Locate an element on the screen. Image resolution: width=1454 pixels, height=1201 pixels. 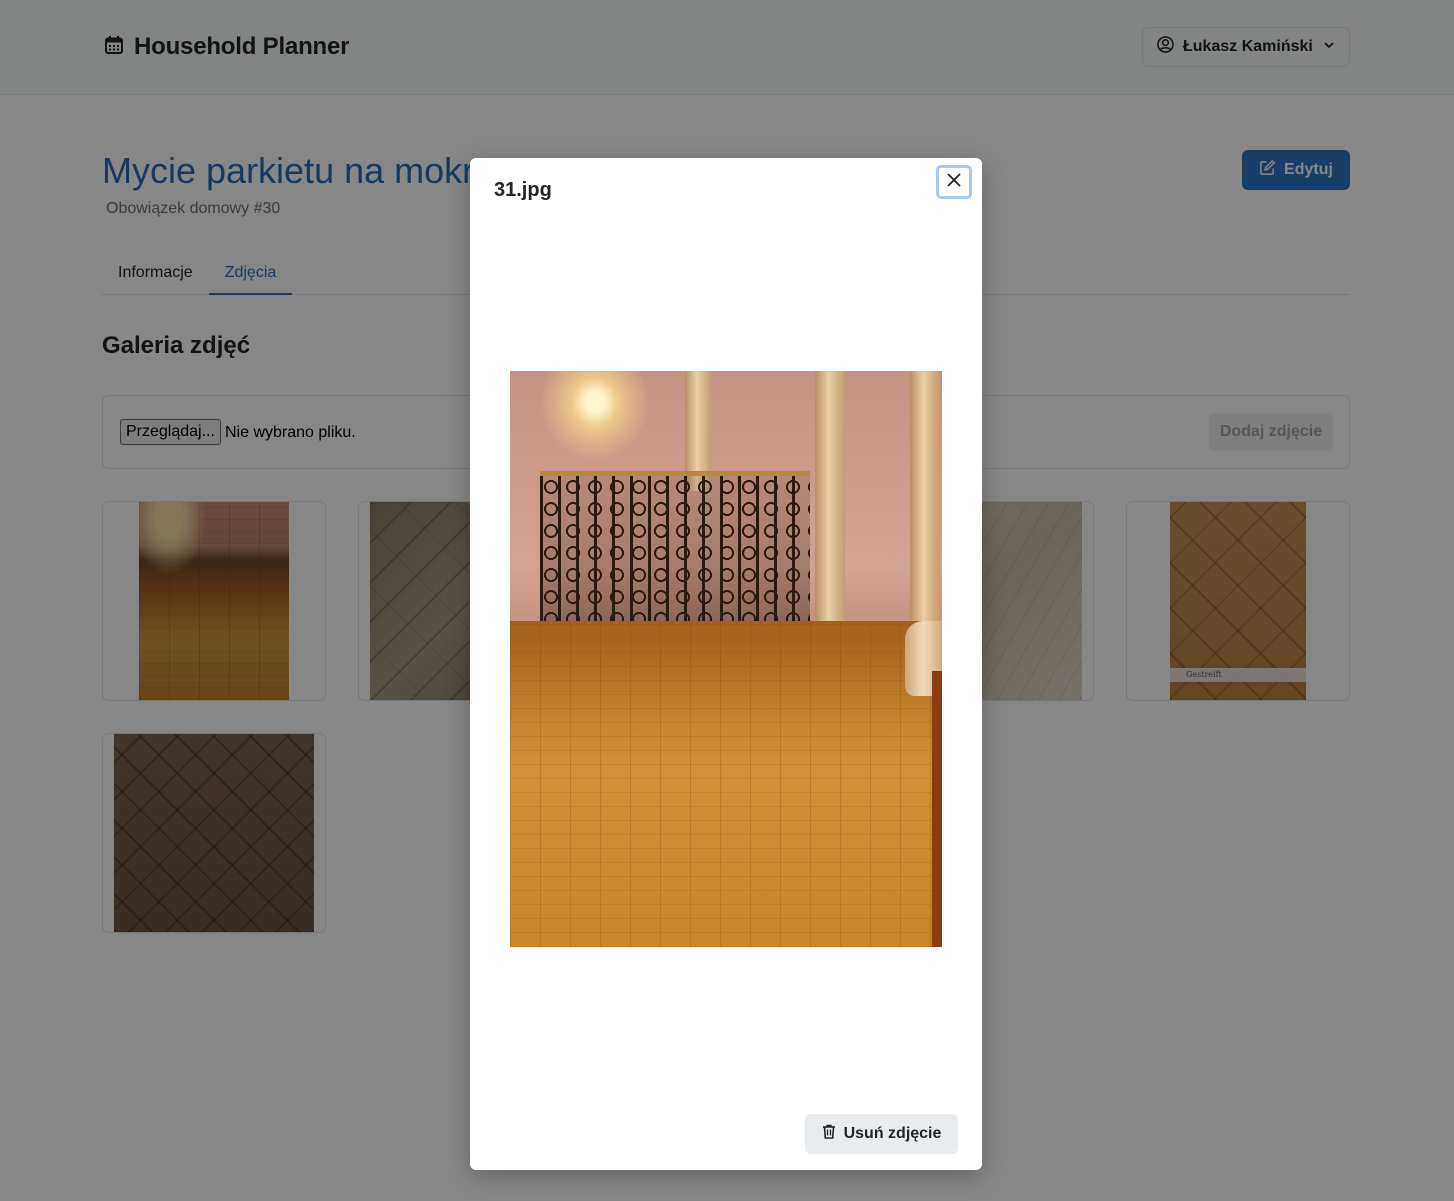
close-button is located at coordinates (954, 182).